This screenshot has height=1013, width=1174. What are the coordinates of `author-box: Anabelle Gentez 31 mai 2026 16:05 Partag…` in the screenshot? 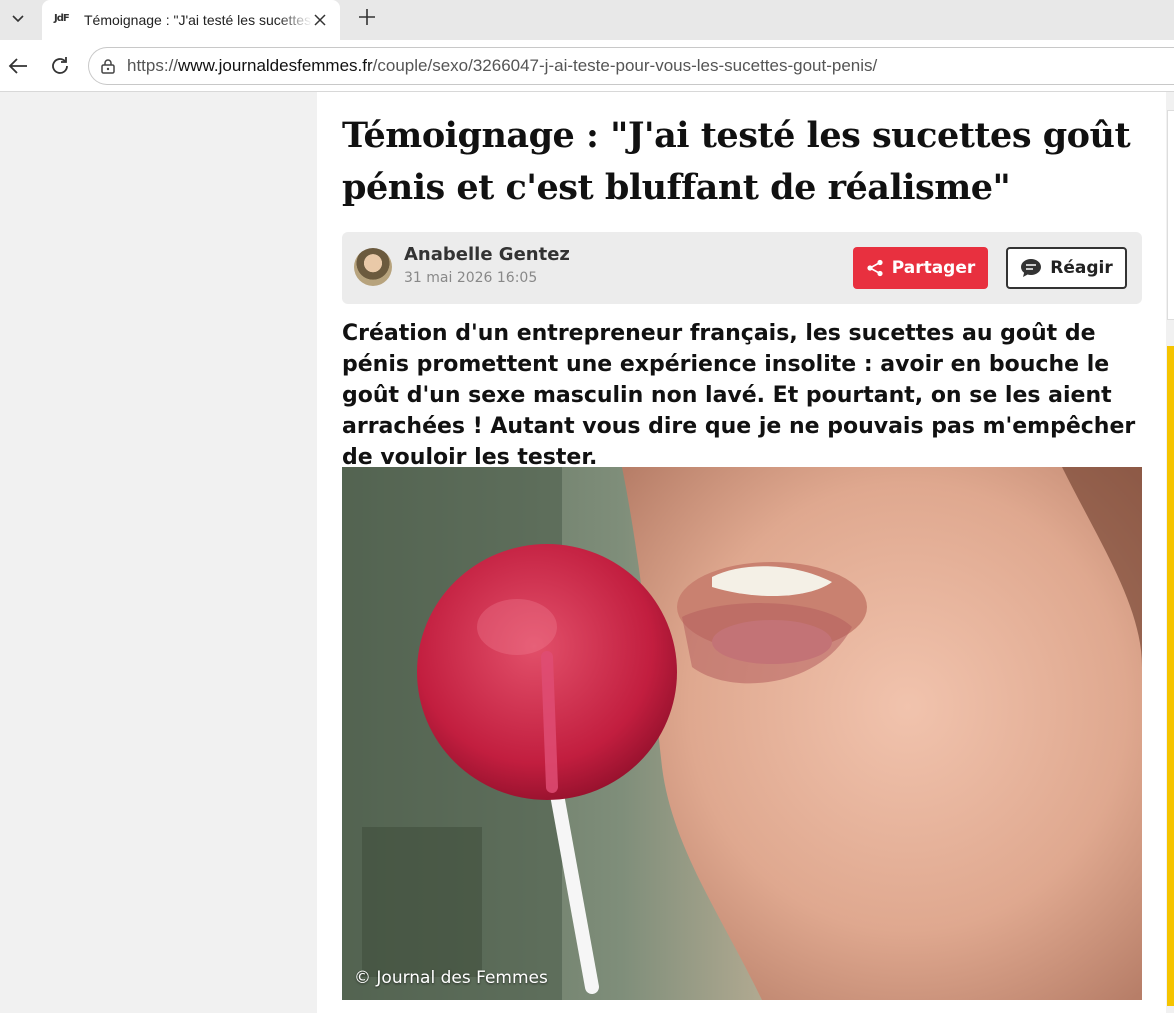 It's located at (742, 268).